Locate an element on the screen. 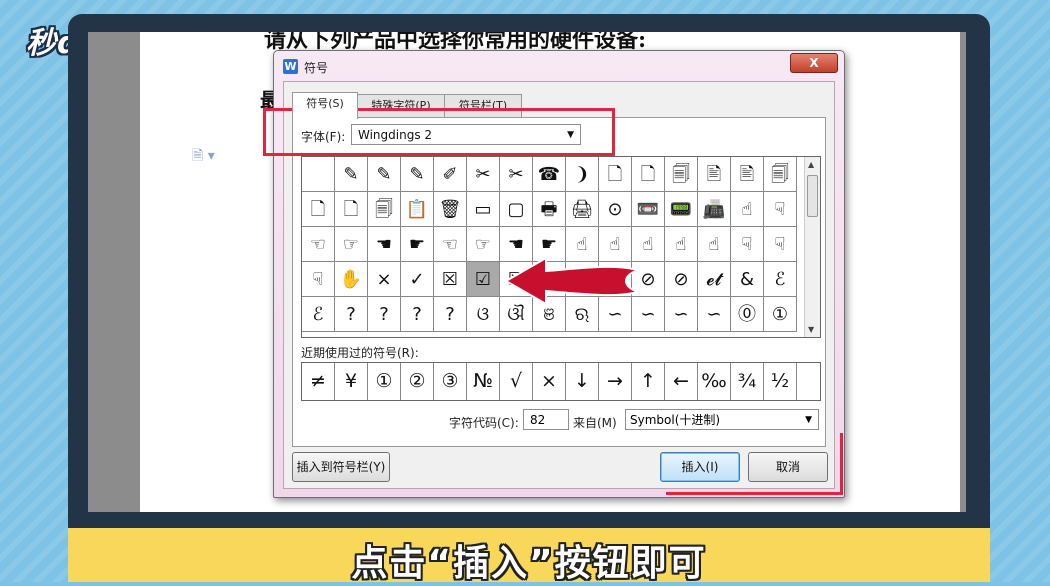 This screenshot has width=1050, height=586. symbol-cell: ▭ is located at coordinates (483, 209).